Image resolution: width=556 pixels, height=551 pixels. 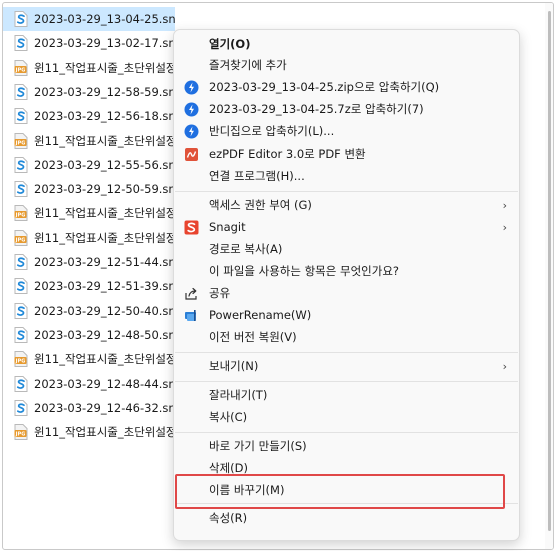 What do you see at coordinates (89, 19) in the screenshot?
I see `file-row: 2023-03-29_13-04-25.snagx` at bounding box center [89, 19].